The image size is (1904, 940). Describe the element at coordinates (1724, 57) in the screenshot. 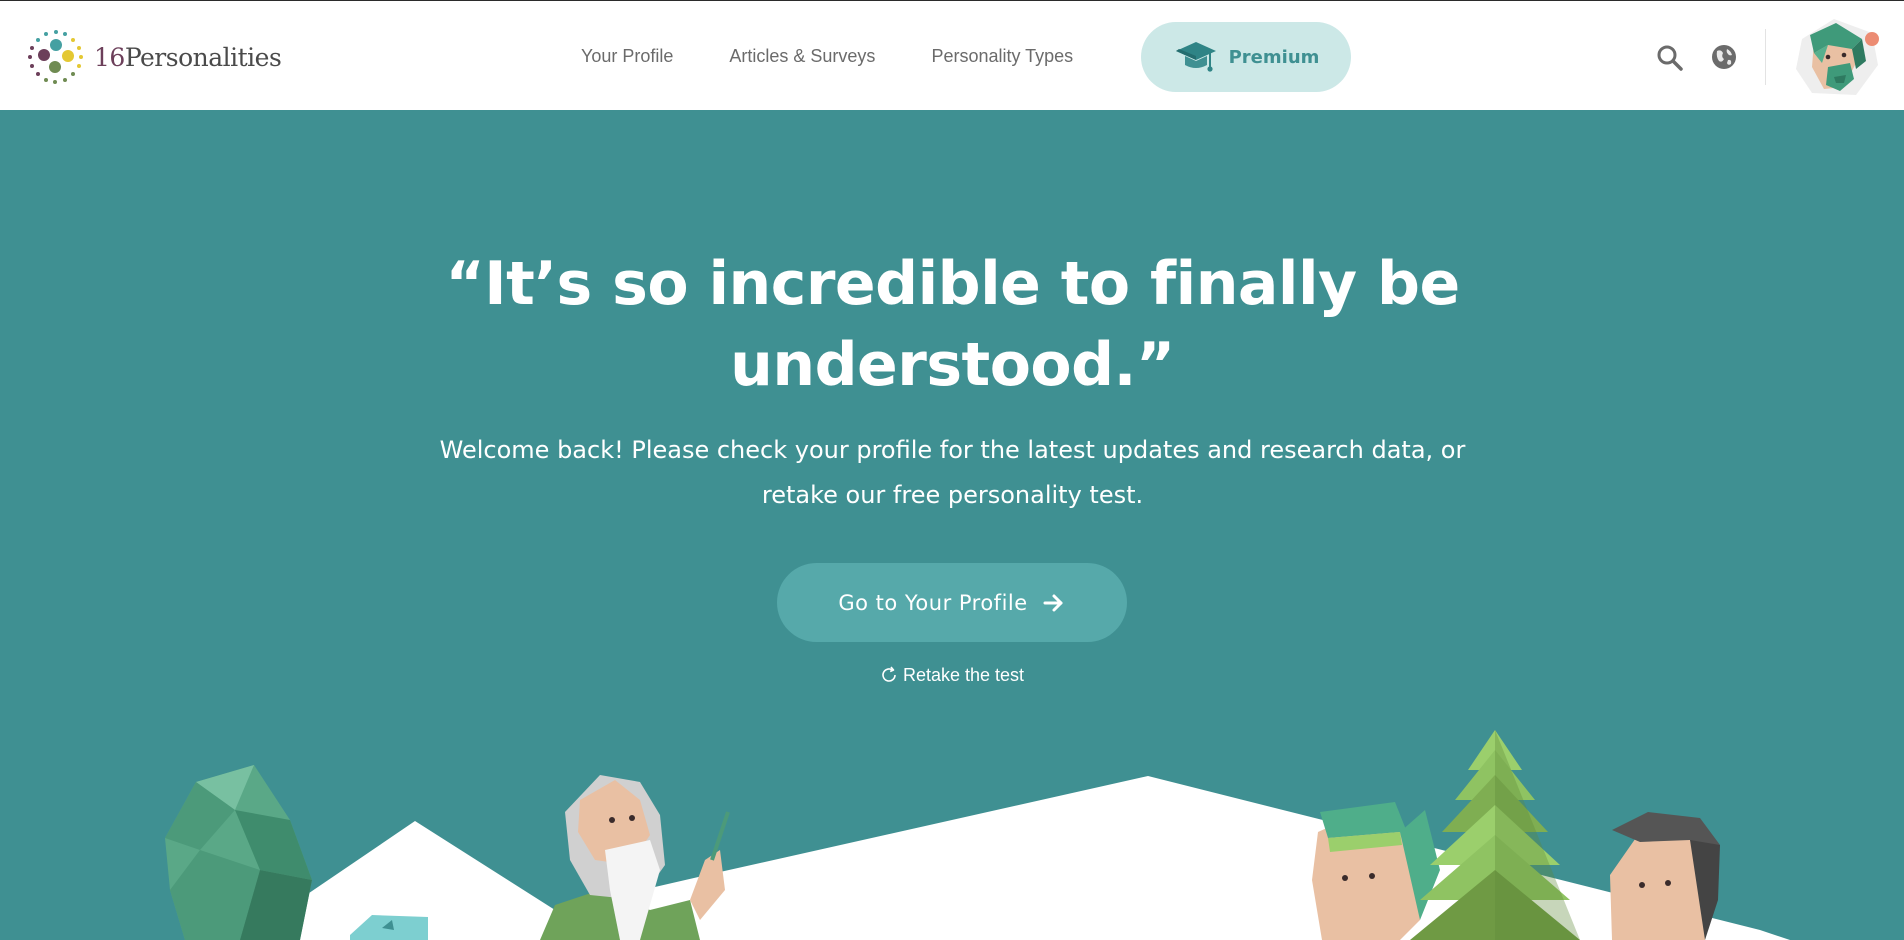

I see `globe-icon` at that location.